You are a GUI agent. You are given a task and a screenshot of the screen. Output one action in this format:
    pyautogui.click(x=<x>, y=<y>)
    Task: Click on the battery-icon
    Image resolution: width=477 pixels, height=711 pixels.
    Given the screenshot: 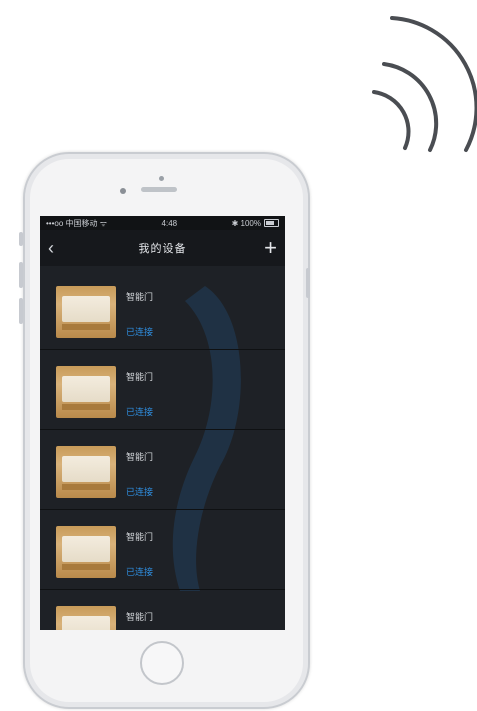 What is the action you would take?
    pyautogui.click(x=271, y=223)
    